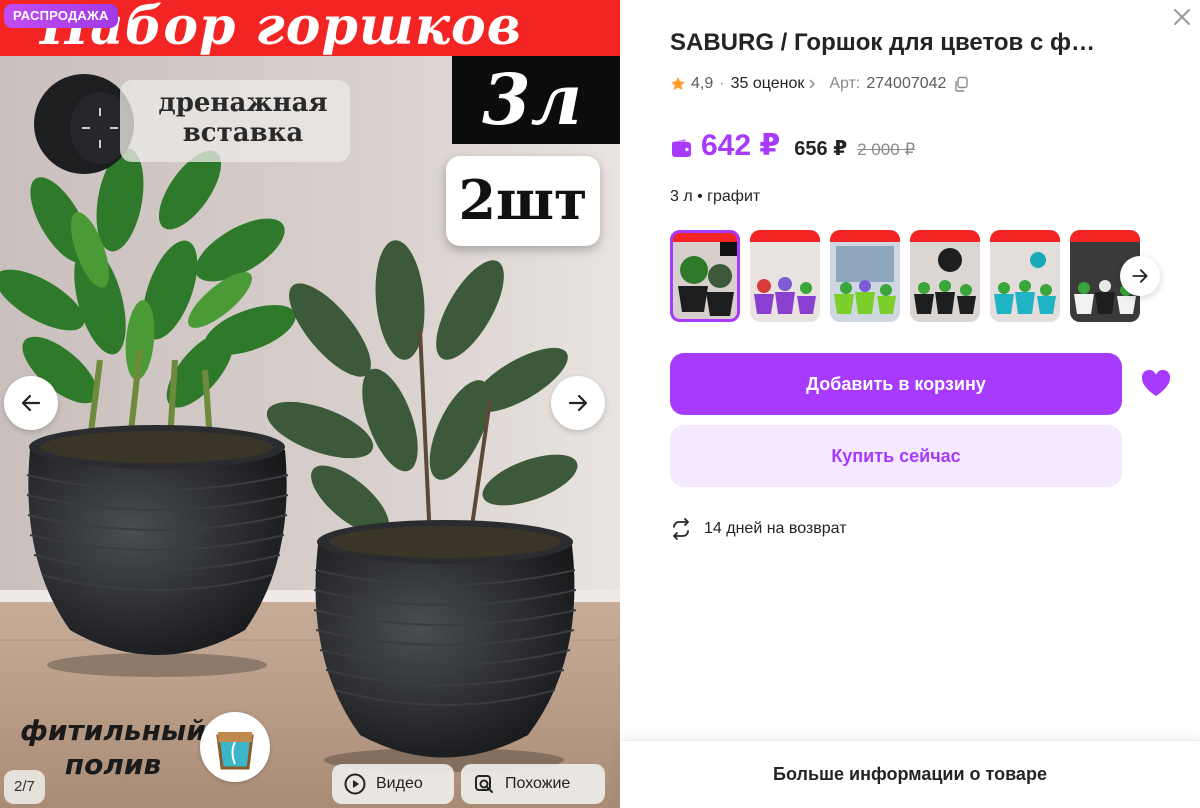  I want to click on similar-button-label: Похожие, so click(538, 783).